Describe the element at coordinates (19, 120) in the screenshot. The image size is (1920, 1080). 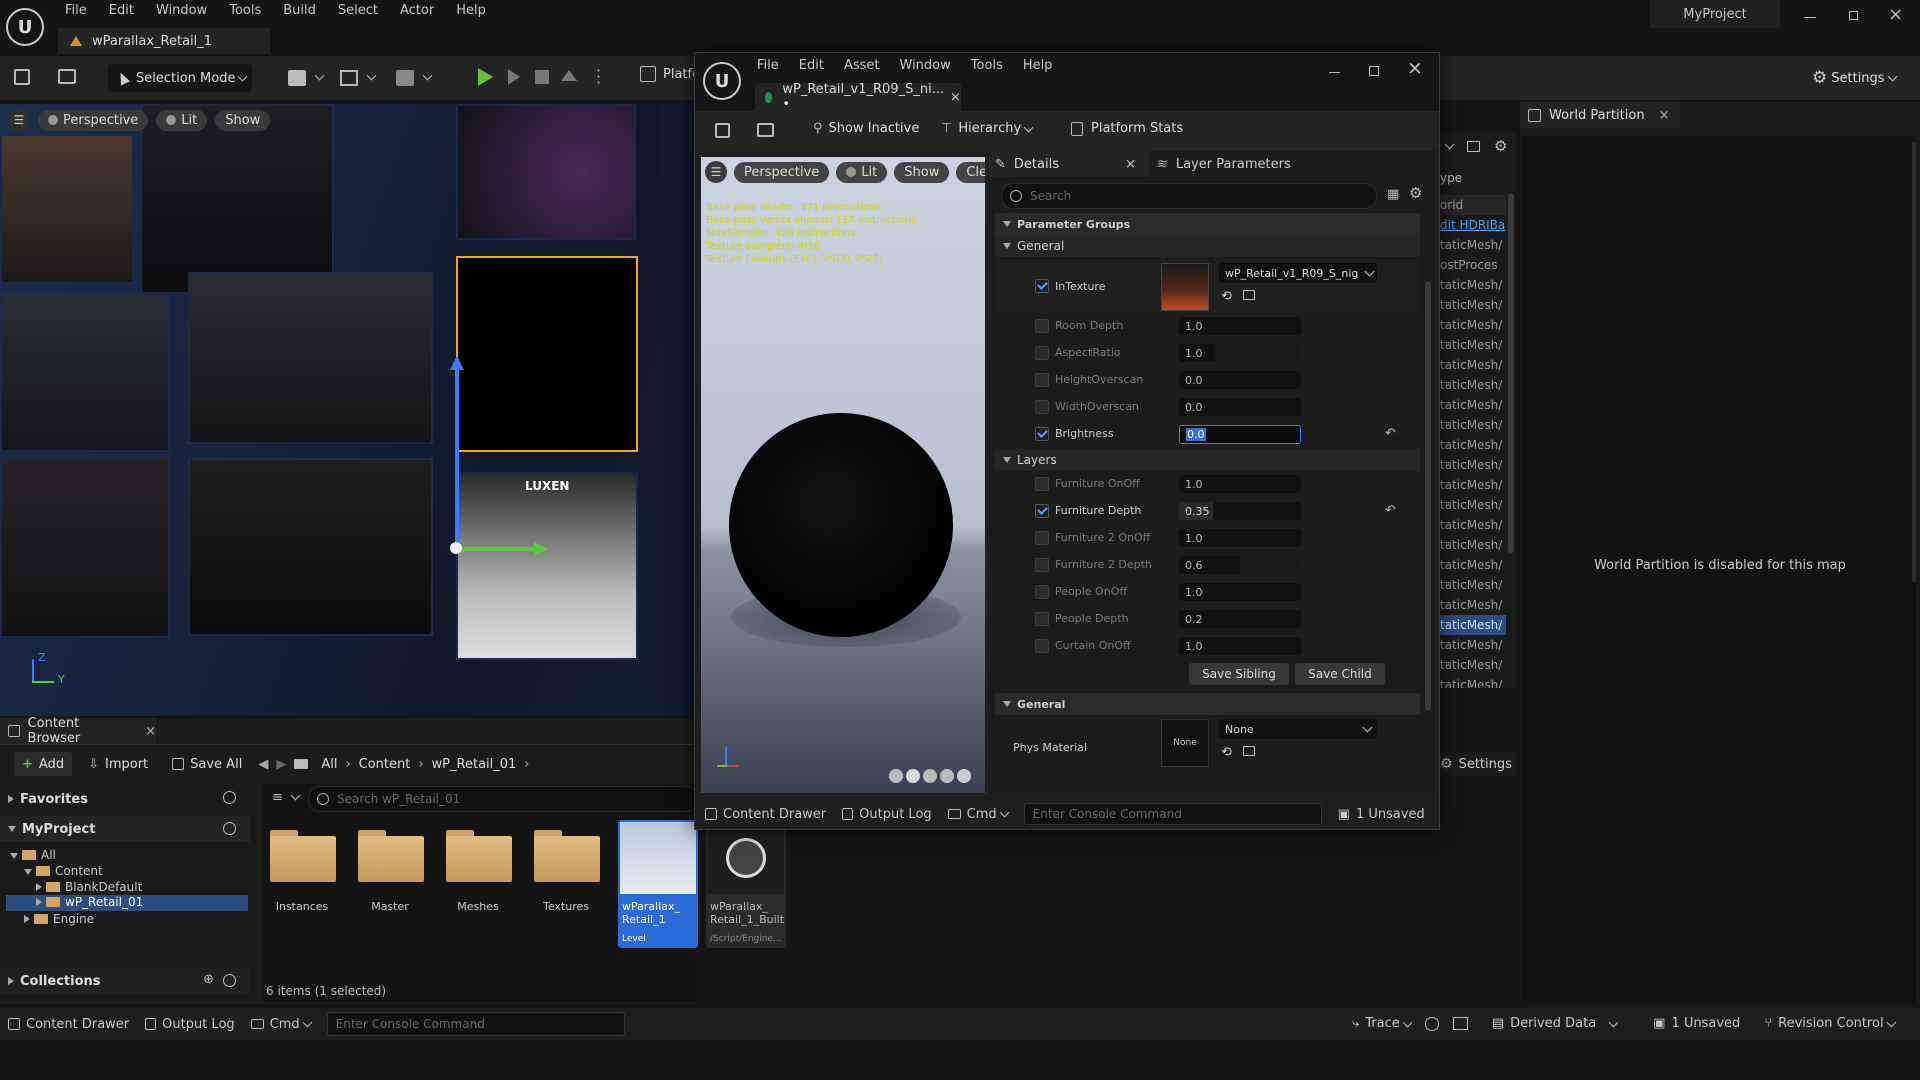
I see `hamburger-icon: ☰` at that location.